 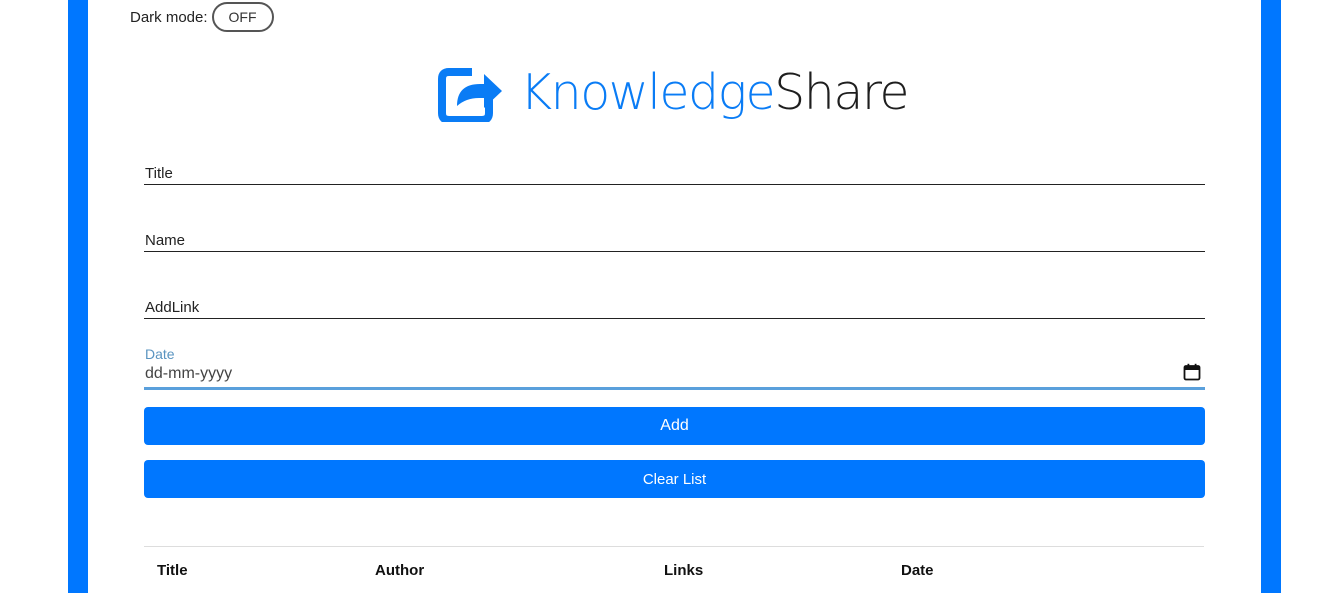 I want to click on table-divider, so click(x=674, y=546).